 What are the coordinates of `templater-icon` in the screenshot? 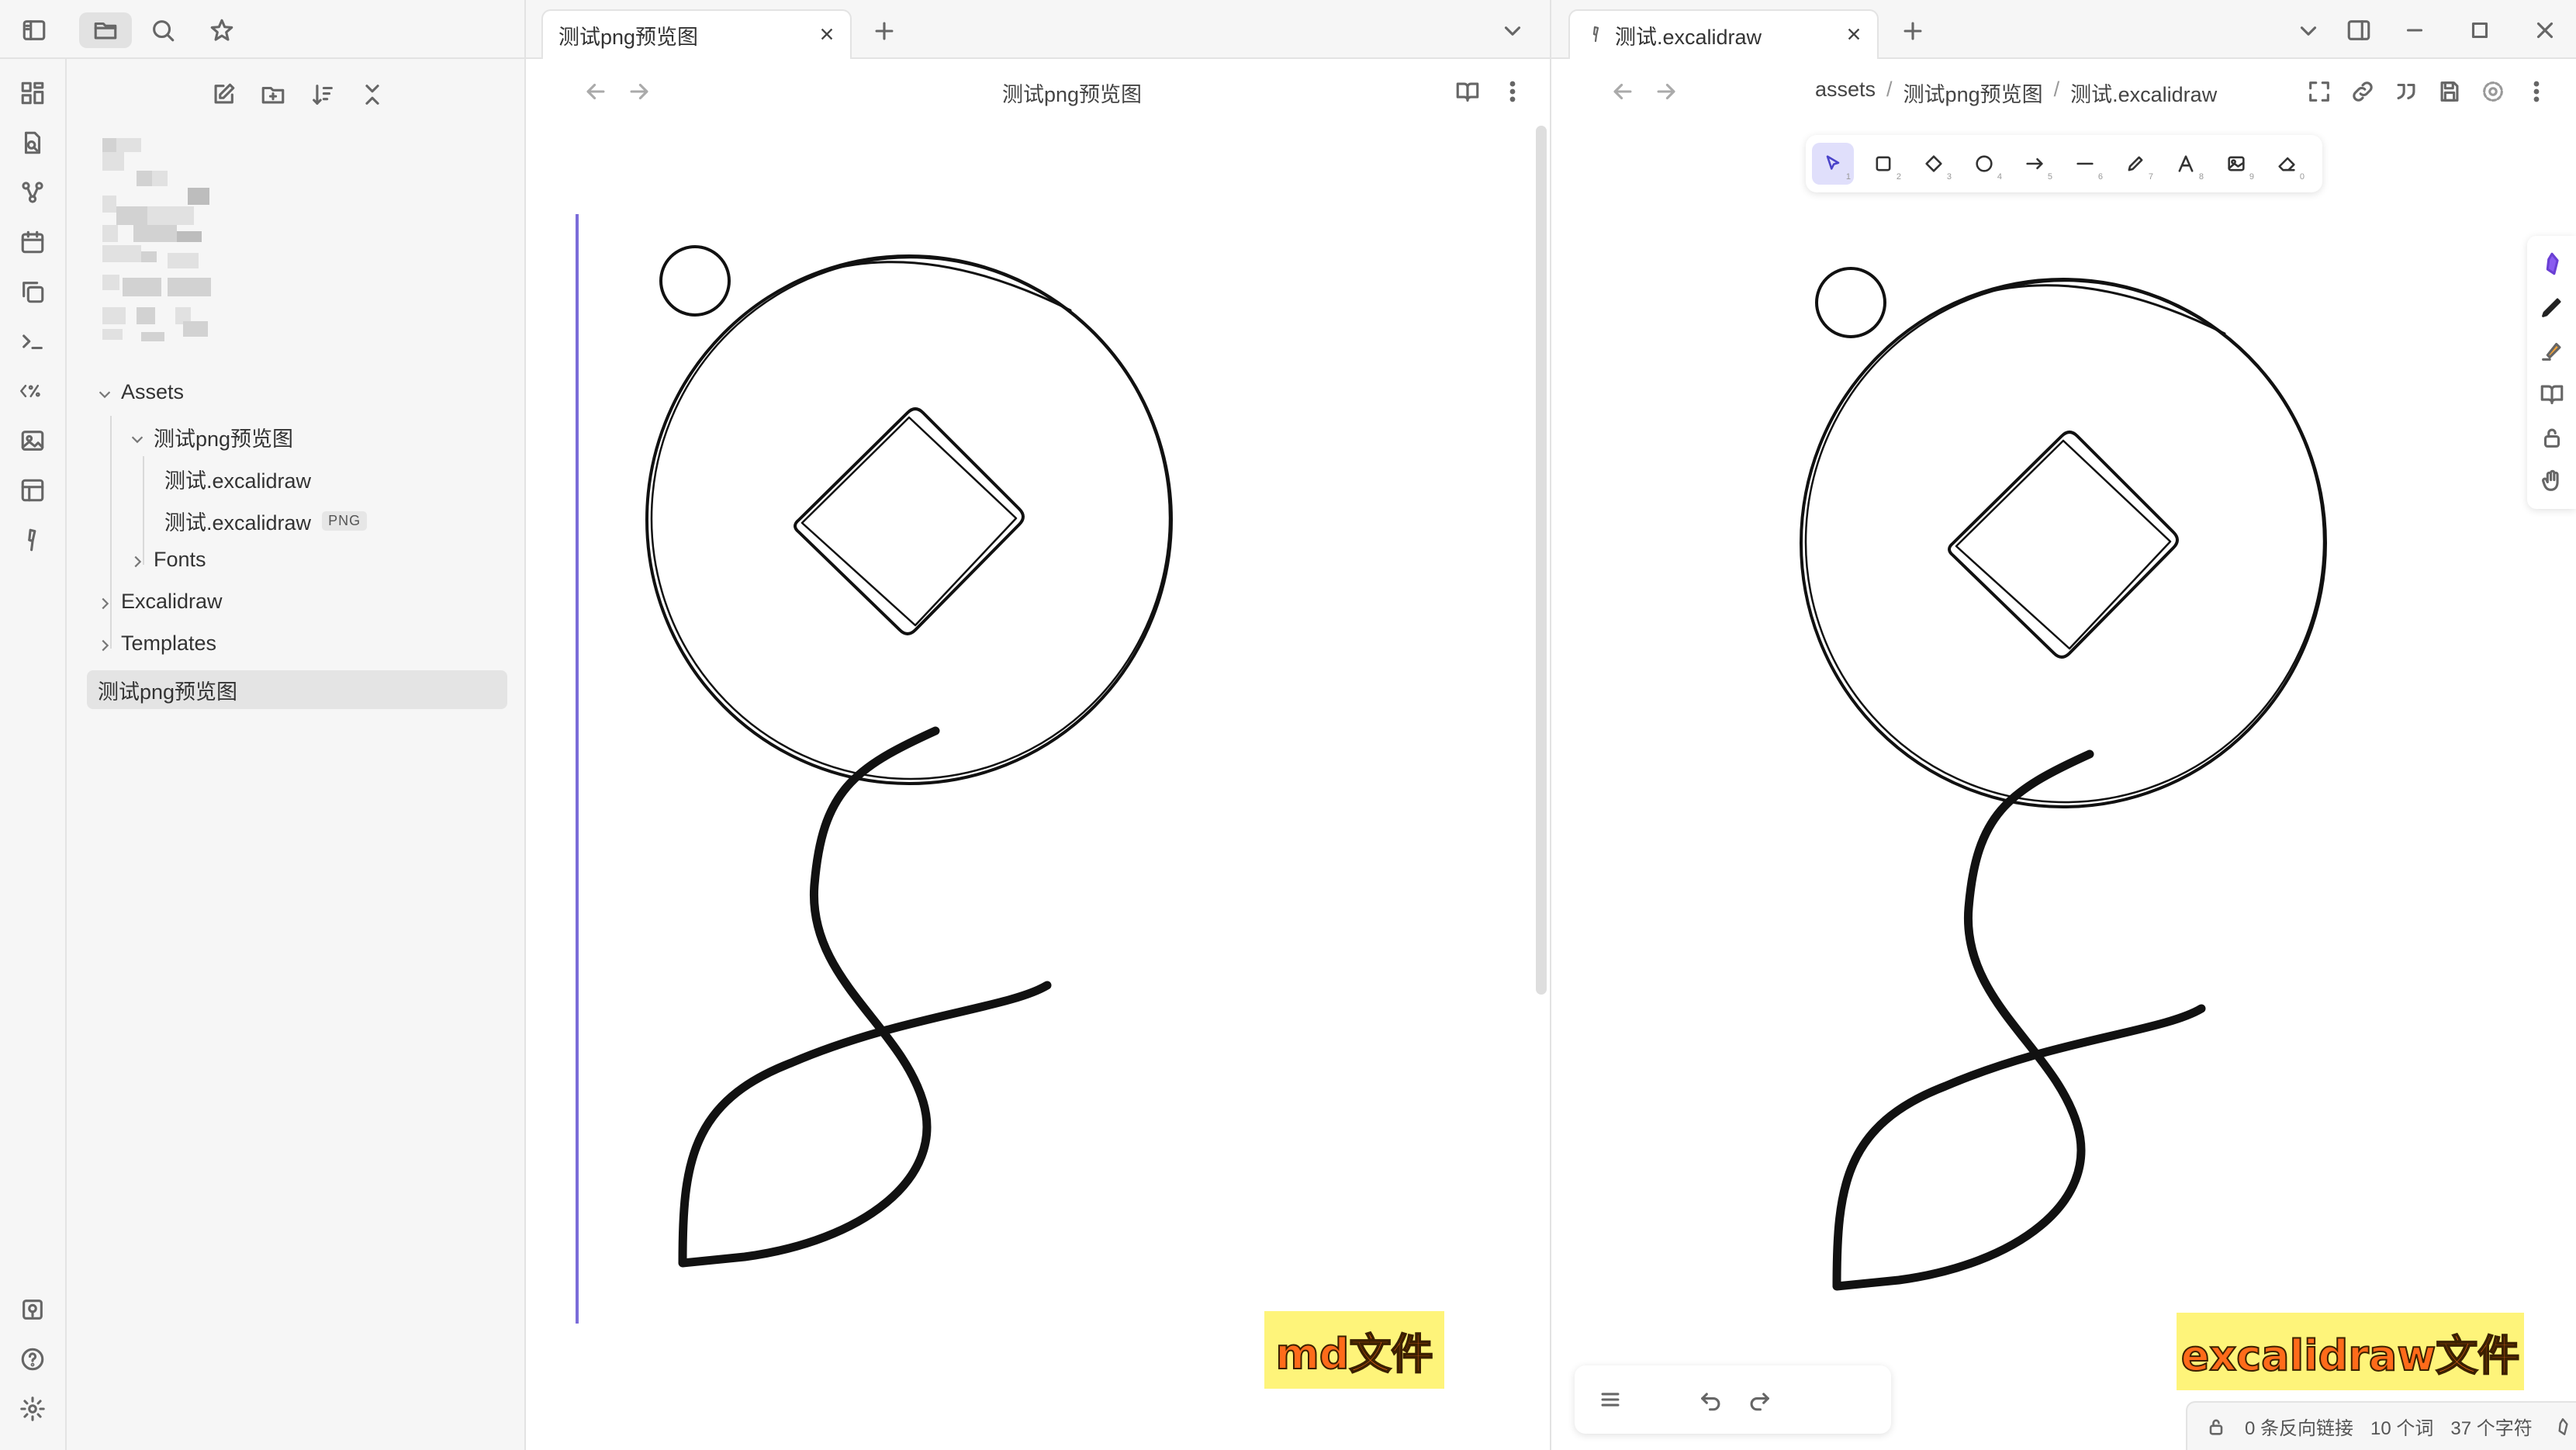 It's located at (33, 391).